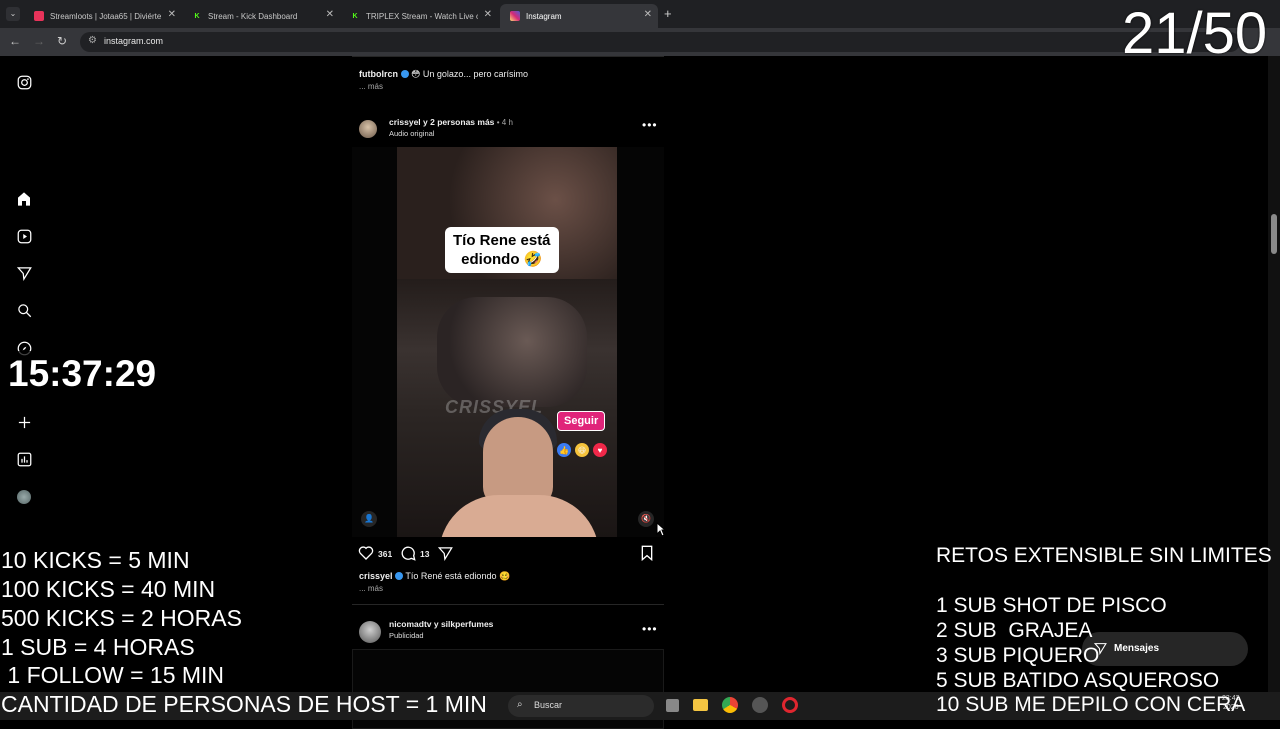  I want to click on taskbar-search-label: Buscar, so click(548, 705).